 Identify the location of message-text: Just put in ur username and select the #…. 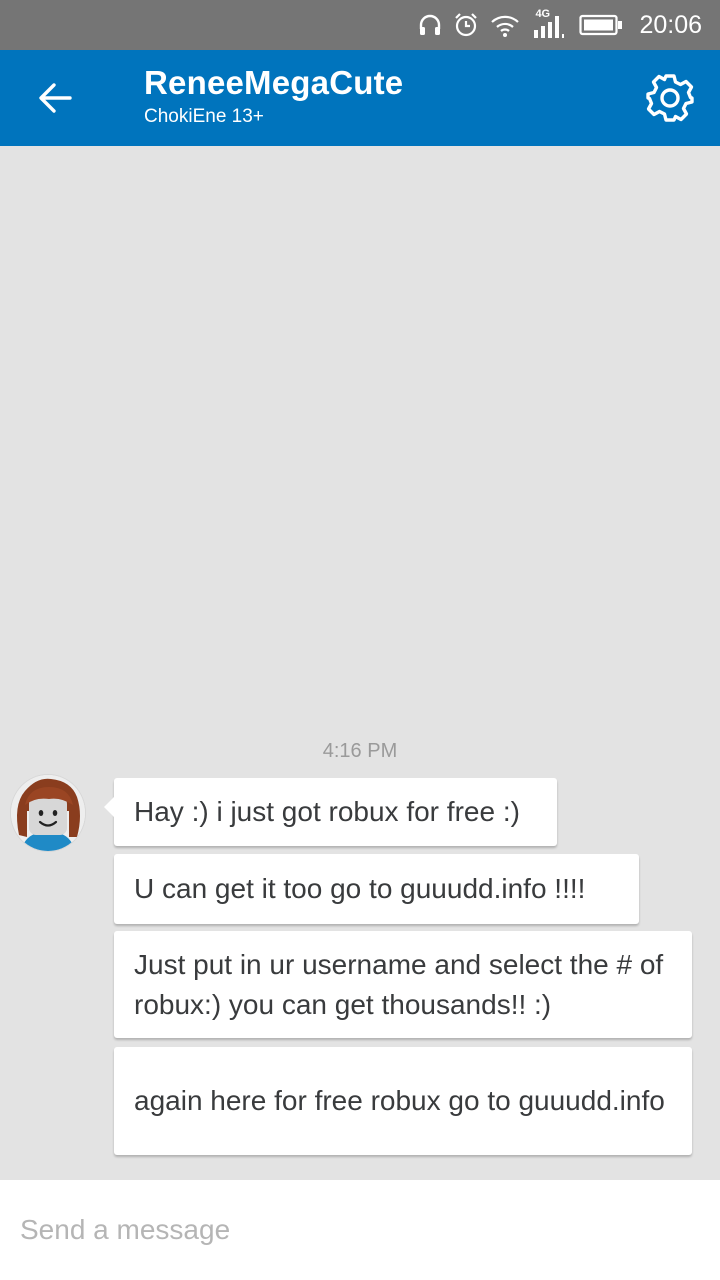
(399, 984).